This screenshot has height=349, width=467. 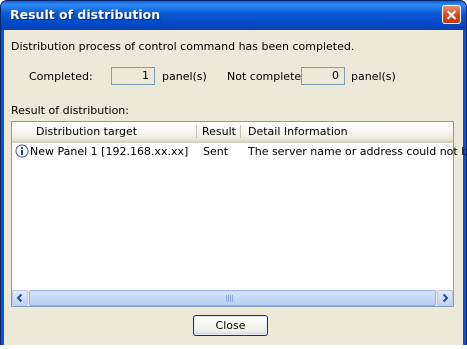 I want to click on row-target: New Panel 1 [192.168.xx.xx], so click(x=109, y=151).